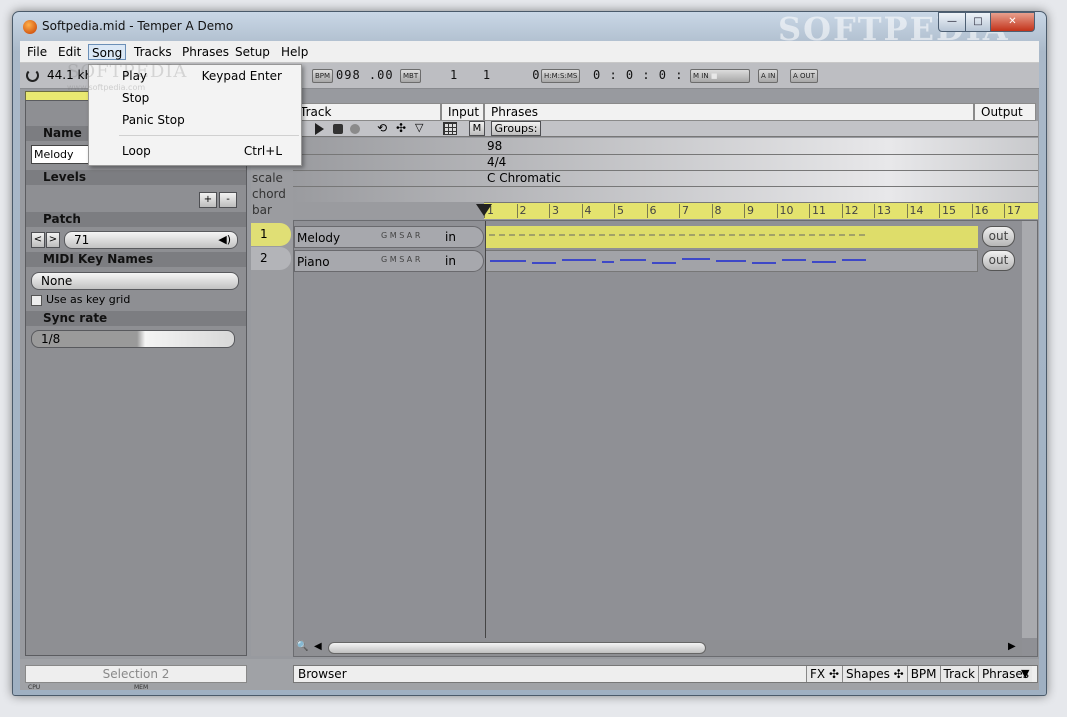 The width and height of the screenshot is (1067, 717). I want to click on menu-bar: File Edit Song Tracks Phrases Setup Help, so click(529, 52).